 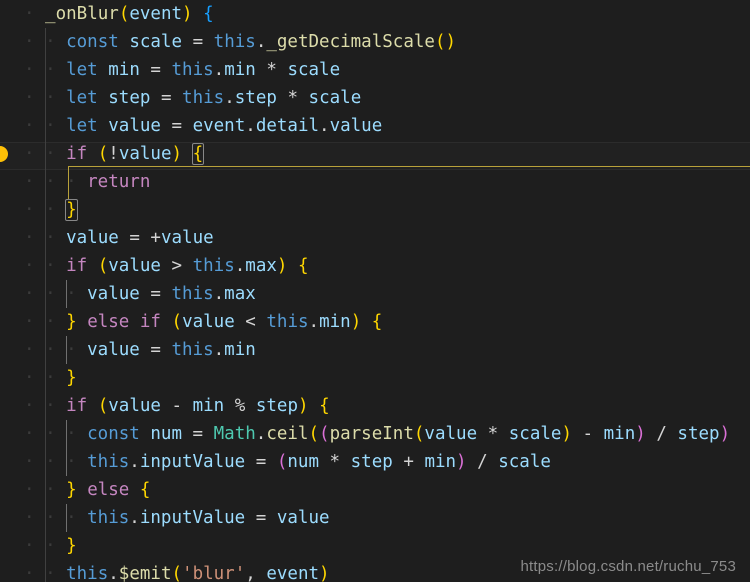 What do you see at coordinates (240, 406) in the screenshot?
I see `code-token: %` at bounding box center [240, 406].